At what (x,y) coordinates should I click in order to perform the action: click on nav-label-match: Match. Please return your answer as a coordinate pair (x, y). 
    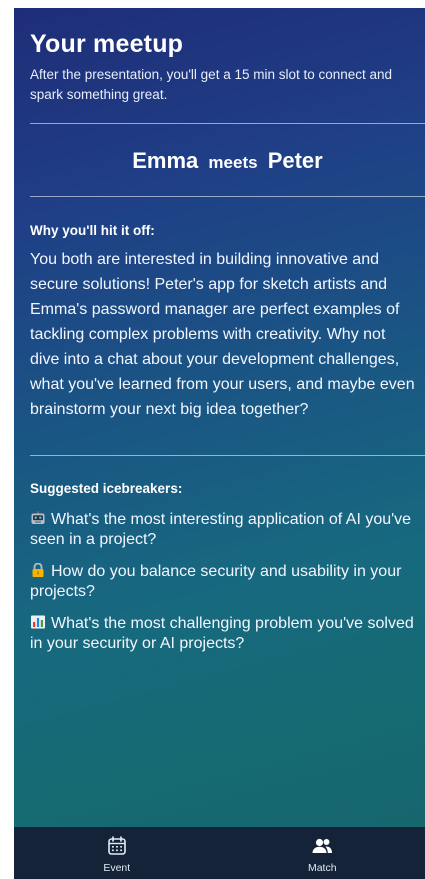
    Looking at the image, I should click on (322, 868).